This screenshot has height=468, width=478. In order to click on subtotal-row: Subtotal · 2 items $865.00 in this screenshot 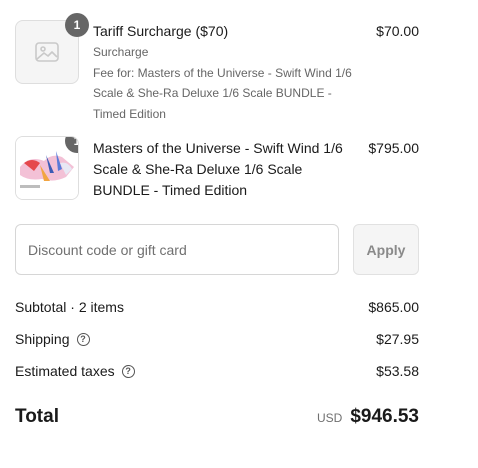, I will do `click(217, 307)`.